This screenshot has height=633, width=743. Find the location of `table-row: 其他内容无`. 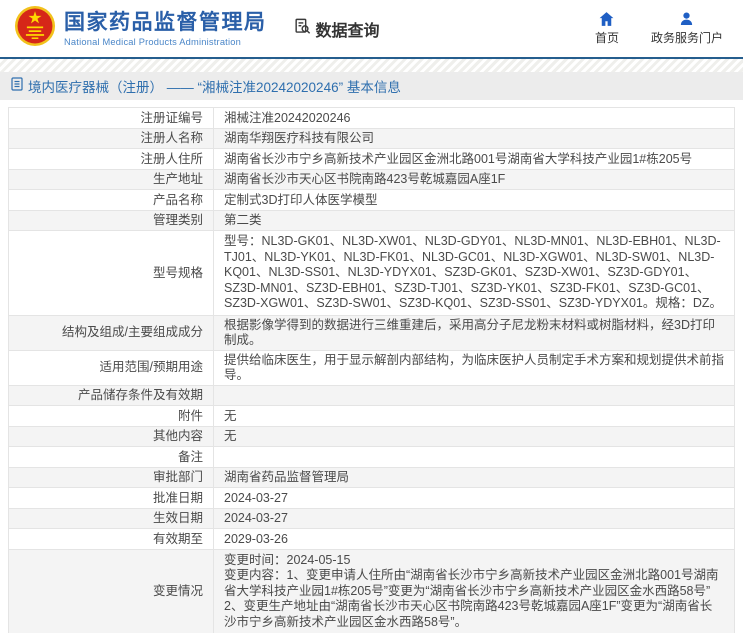

table-row: 其他内容无 is located at coordinates (371, 436).